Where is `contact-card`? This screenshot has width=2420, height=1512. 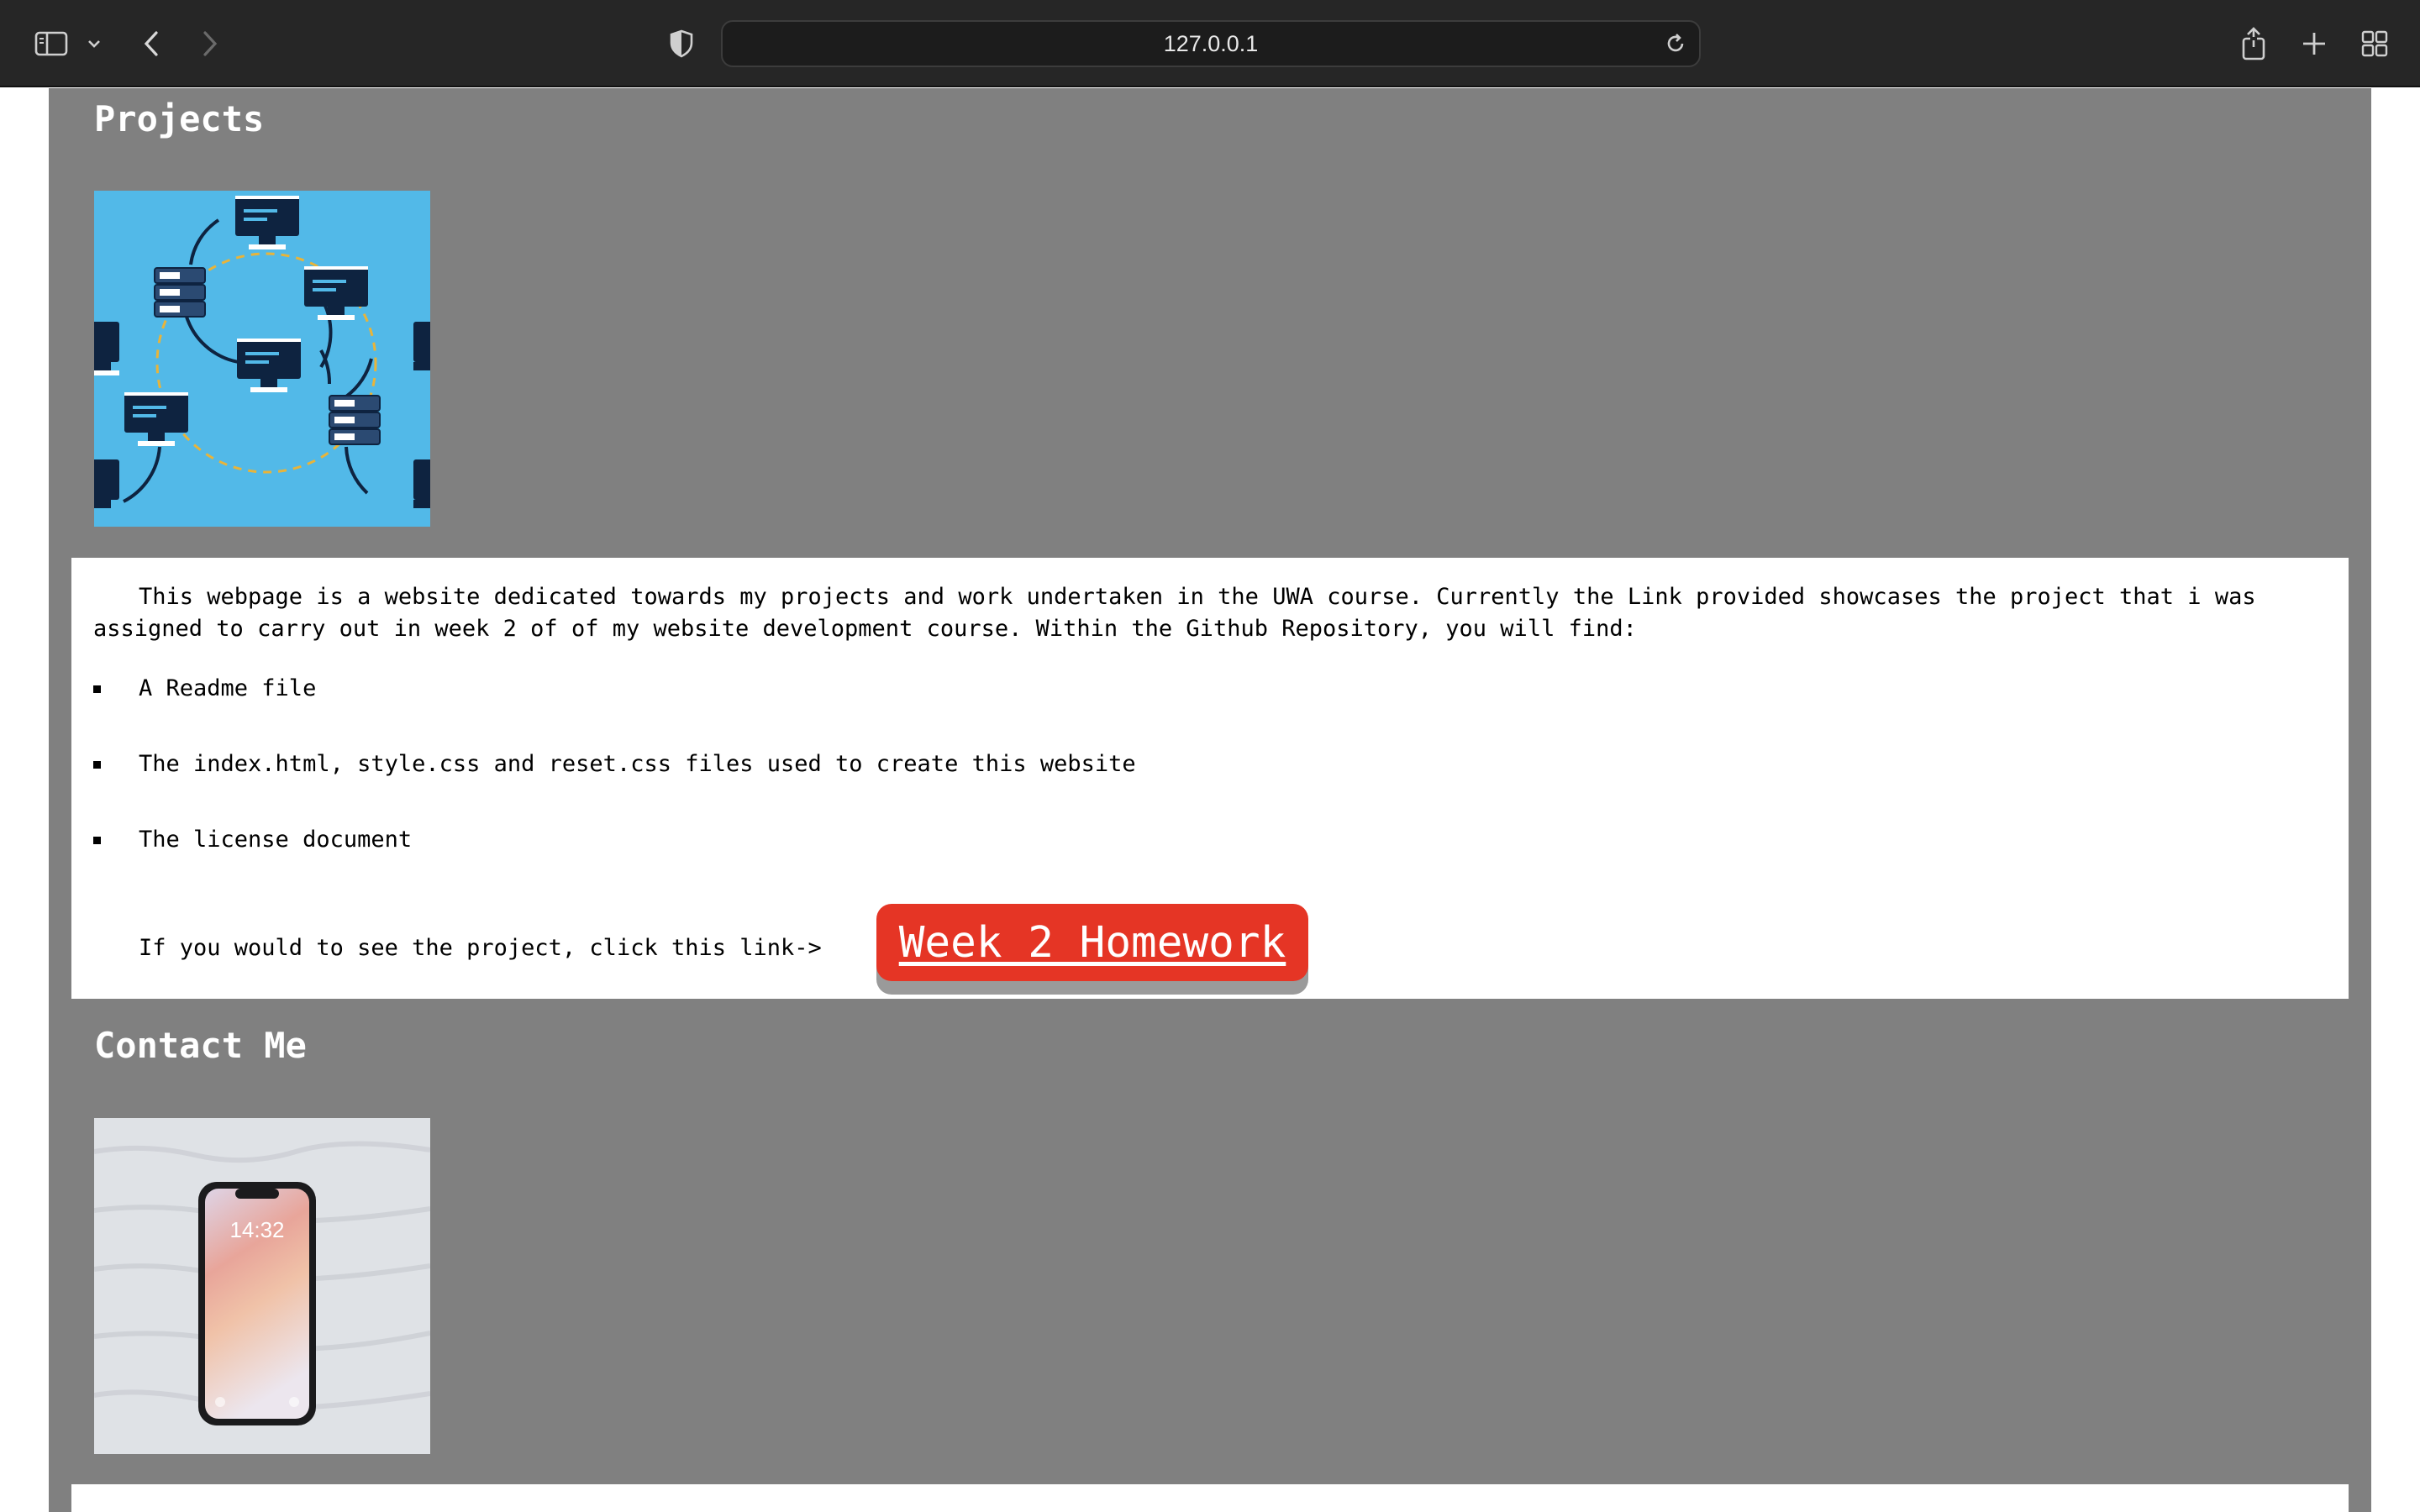
contact-card is located at coordinates (1210, 1498).